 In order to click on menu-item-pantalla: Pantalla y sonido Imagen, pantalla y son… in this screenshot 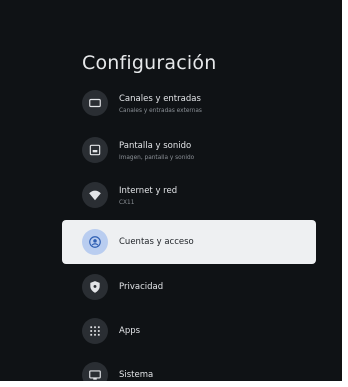, I will do `click(189, 150)`.